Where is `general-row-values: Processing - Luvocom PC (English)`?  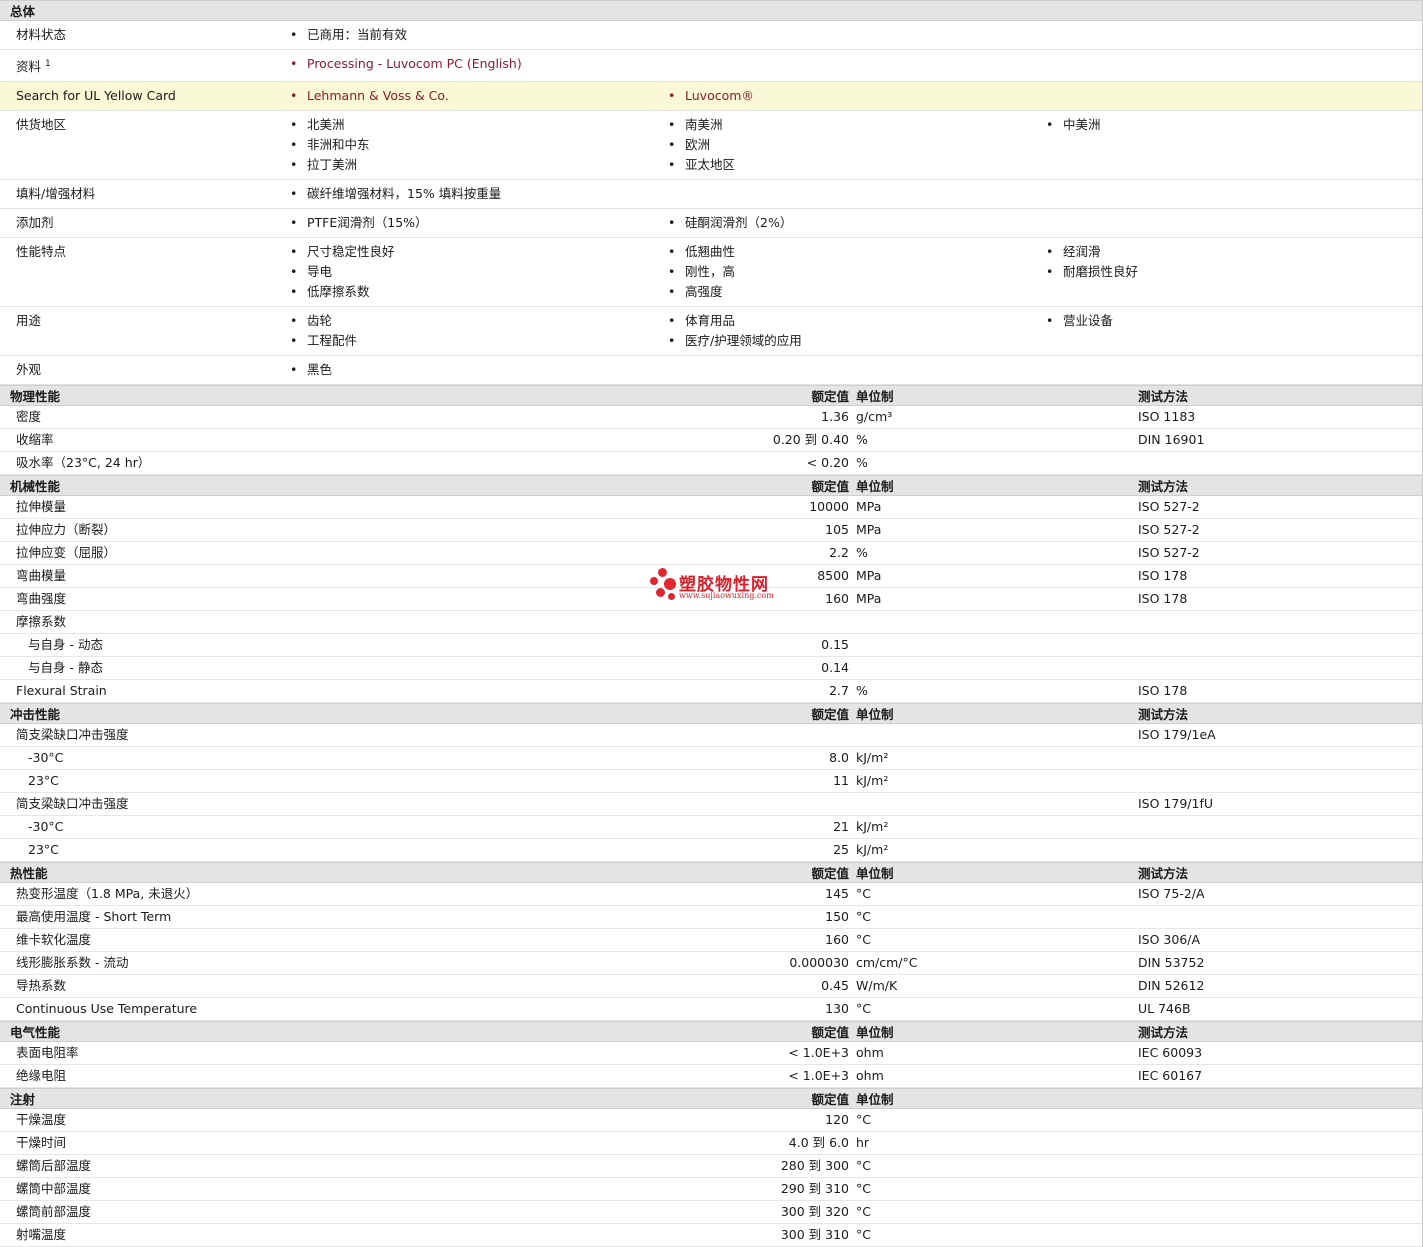 general-row-values: Processing - Luvocom PC (English) is located at coordinates (856, 65).